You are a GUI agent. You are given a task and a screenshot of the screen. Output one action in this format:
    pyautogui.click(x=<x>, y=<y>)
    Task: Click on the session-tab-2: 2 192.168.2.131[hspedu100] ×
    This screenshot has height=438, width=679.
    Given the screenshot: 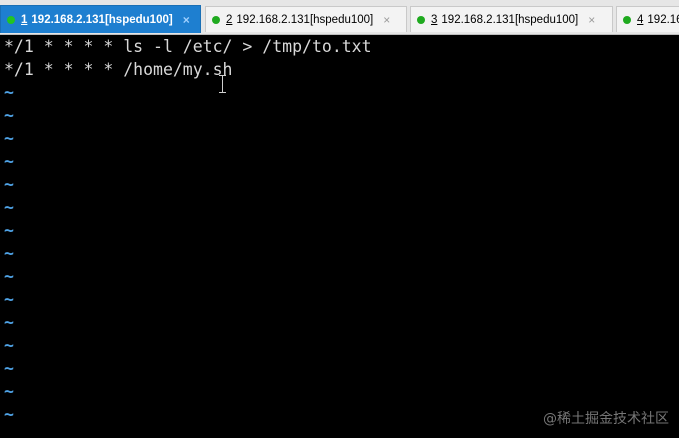 What is the action you would take?
    pyautogui.click(x=306, y=19)
    